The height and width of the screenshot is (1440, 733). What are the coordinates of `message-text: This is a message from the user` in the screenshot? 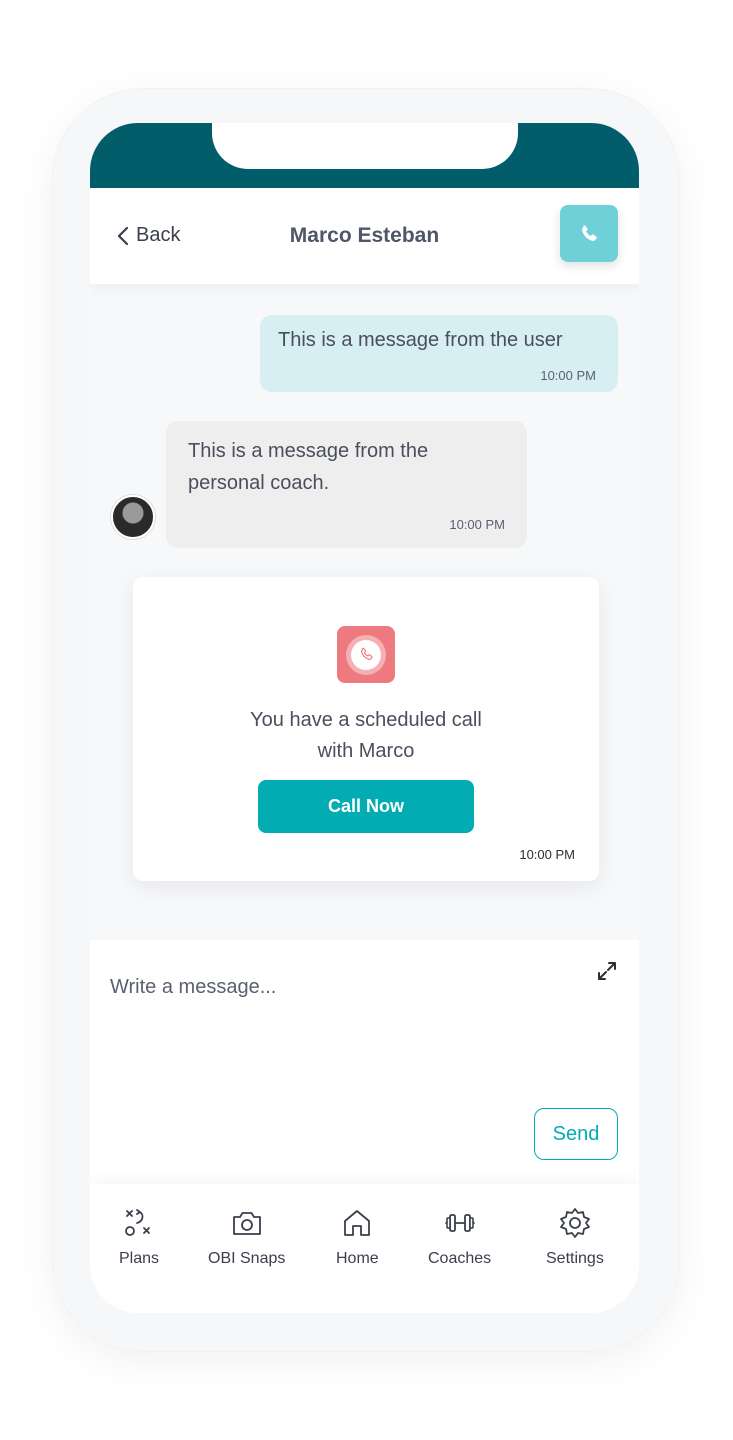 It's located at (420, 340).